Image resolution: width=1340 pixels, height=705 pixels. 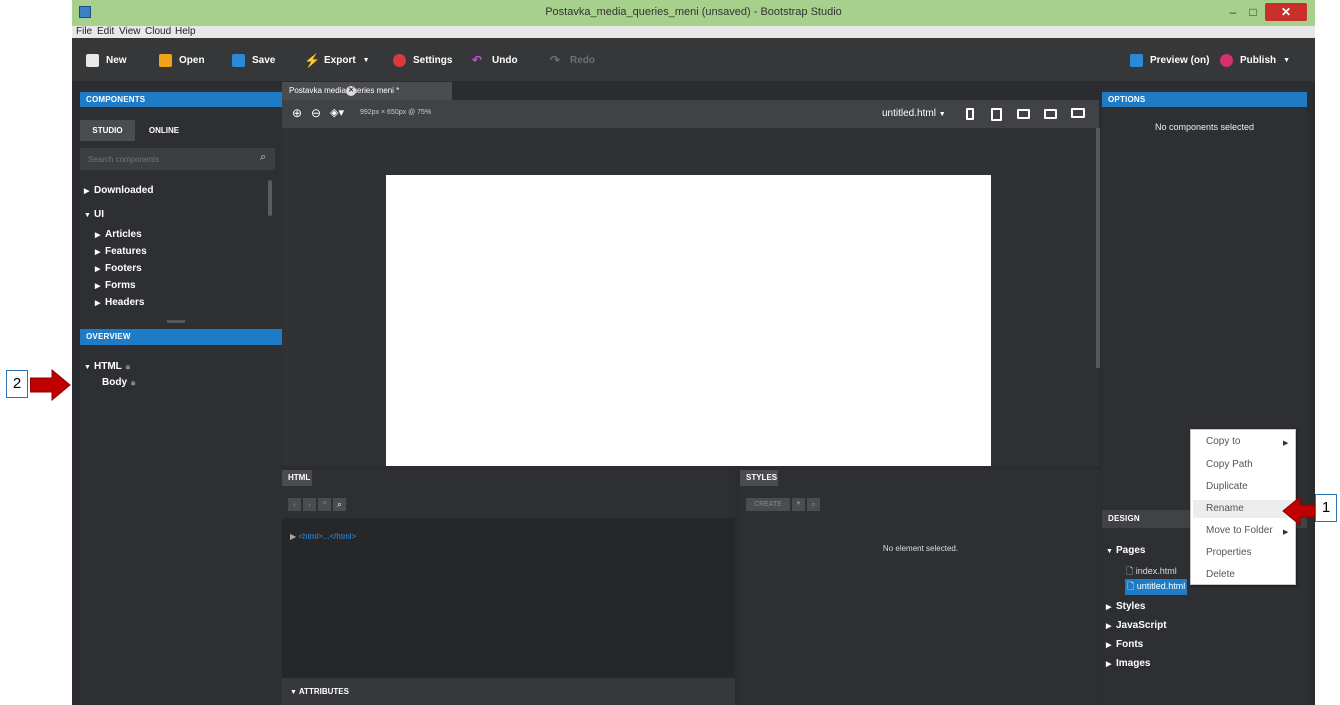 I want to click on styles-actions: CREATE ▼ ⌕, so click(x=783, y=505).